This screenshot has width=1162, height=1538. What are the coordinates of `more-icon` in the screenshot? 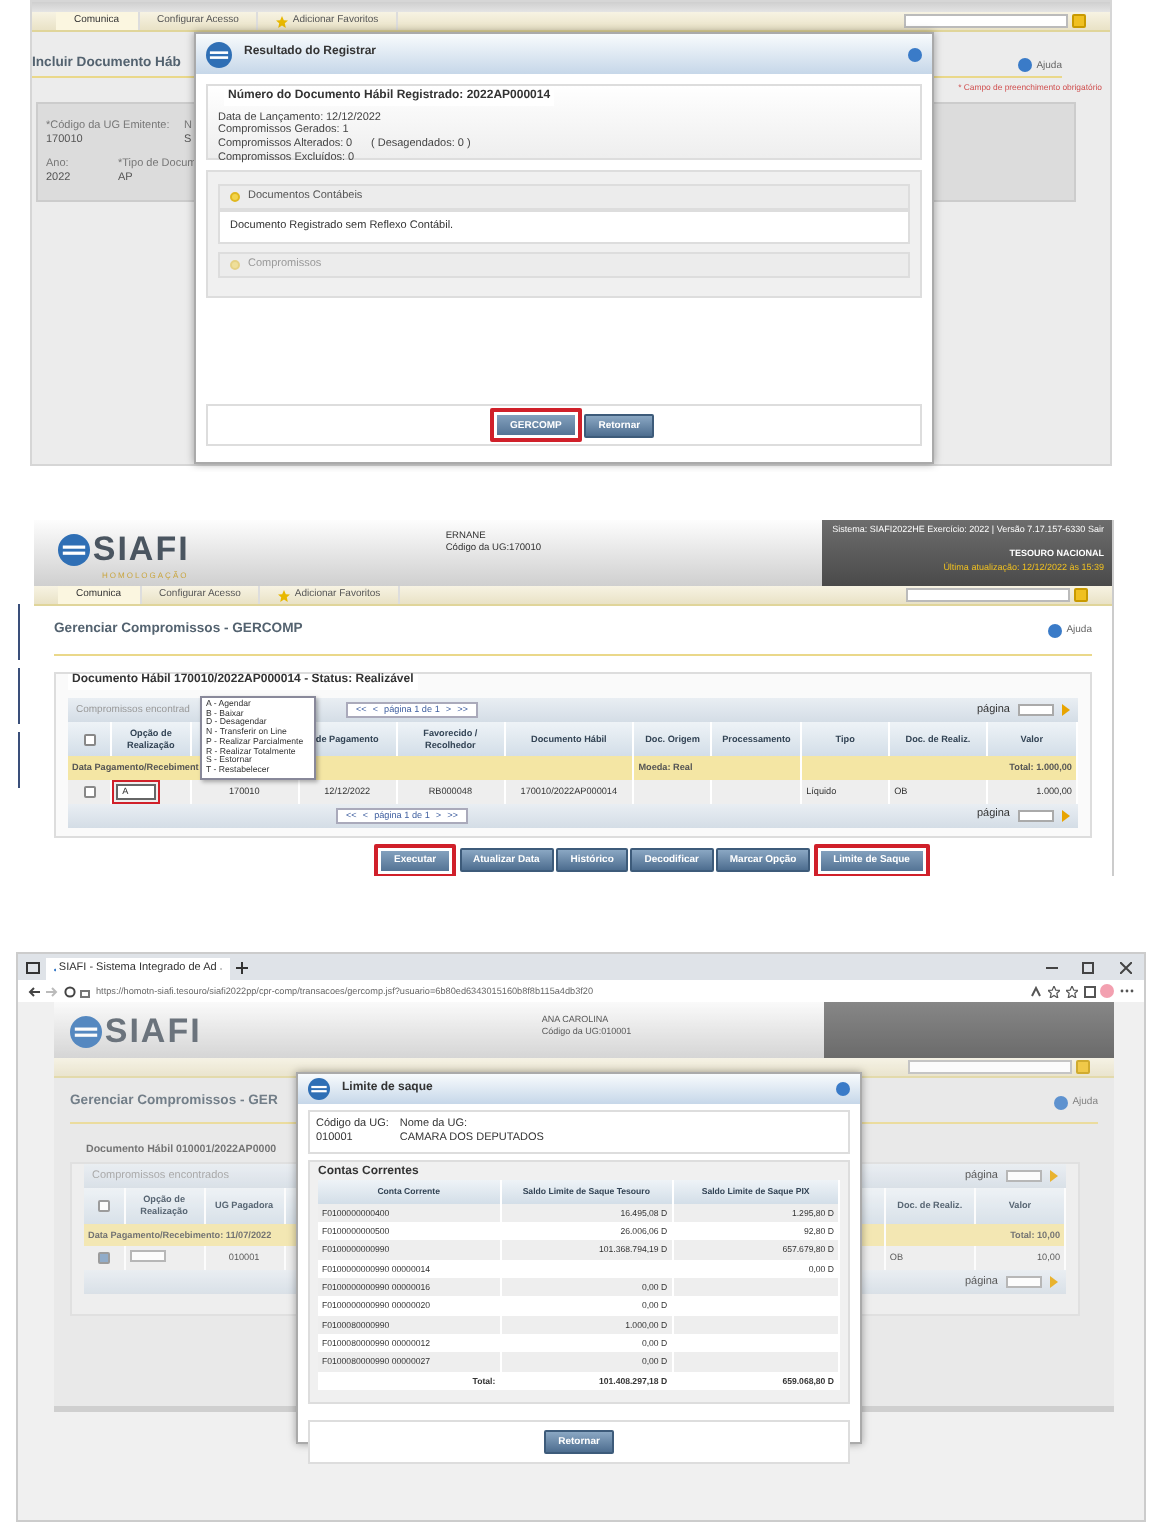 It's located at (1127, 991).